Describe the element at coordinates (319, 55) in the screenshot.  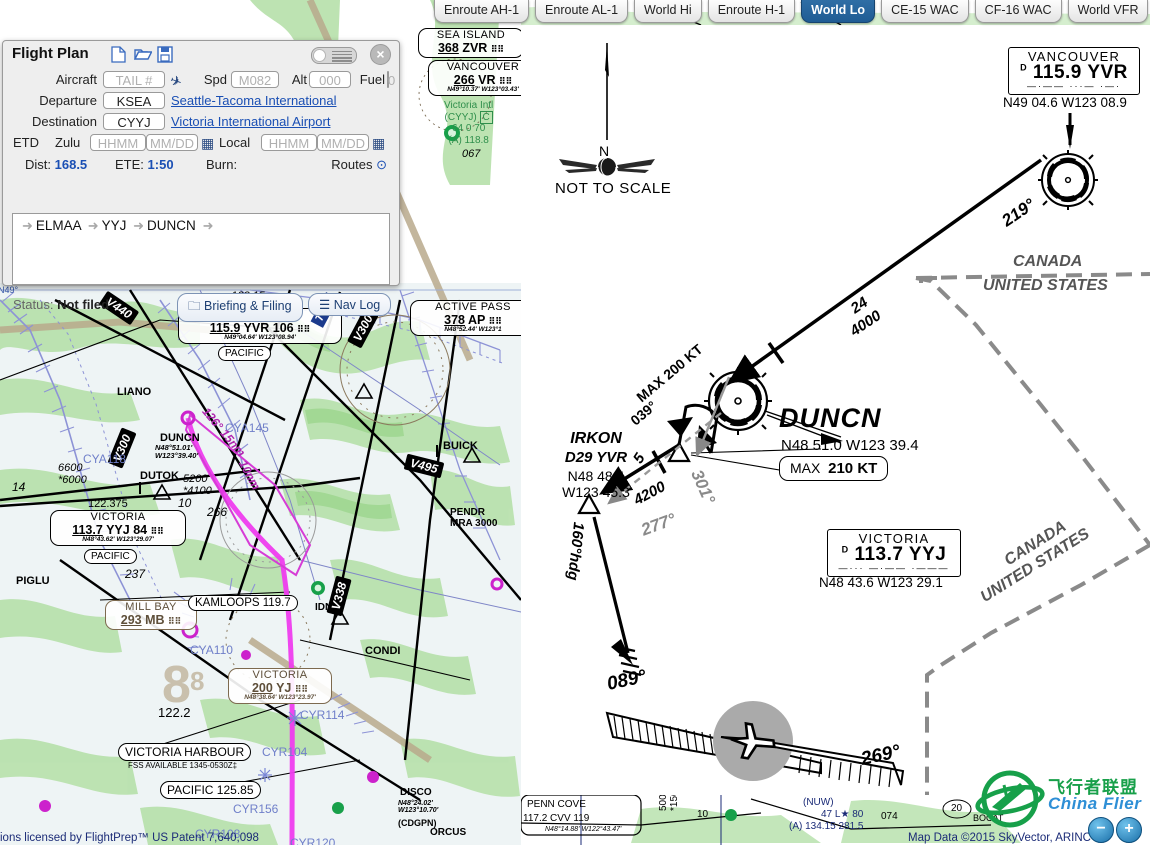
I see `toggle-knob` at that location.